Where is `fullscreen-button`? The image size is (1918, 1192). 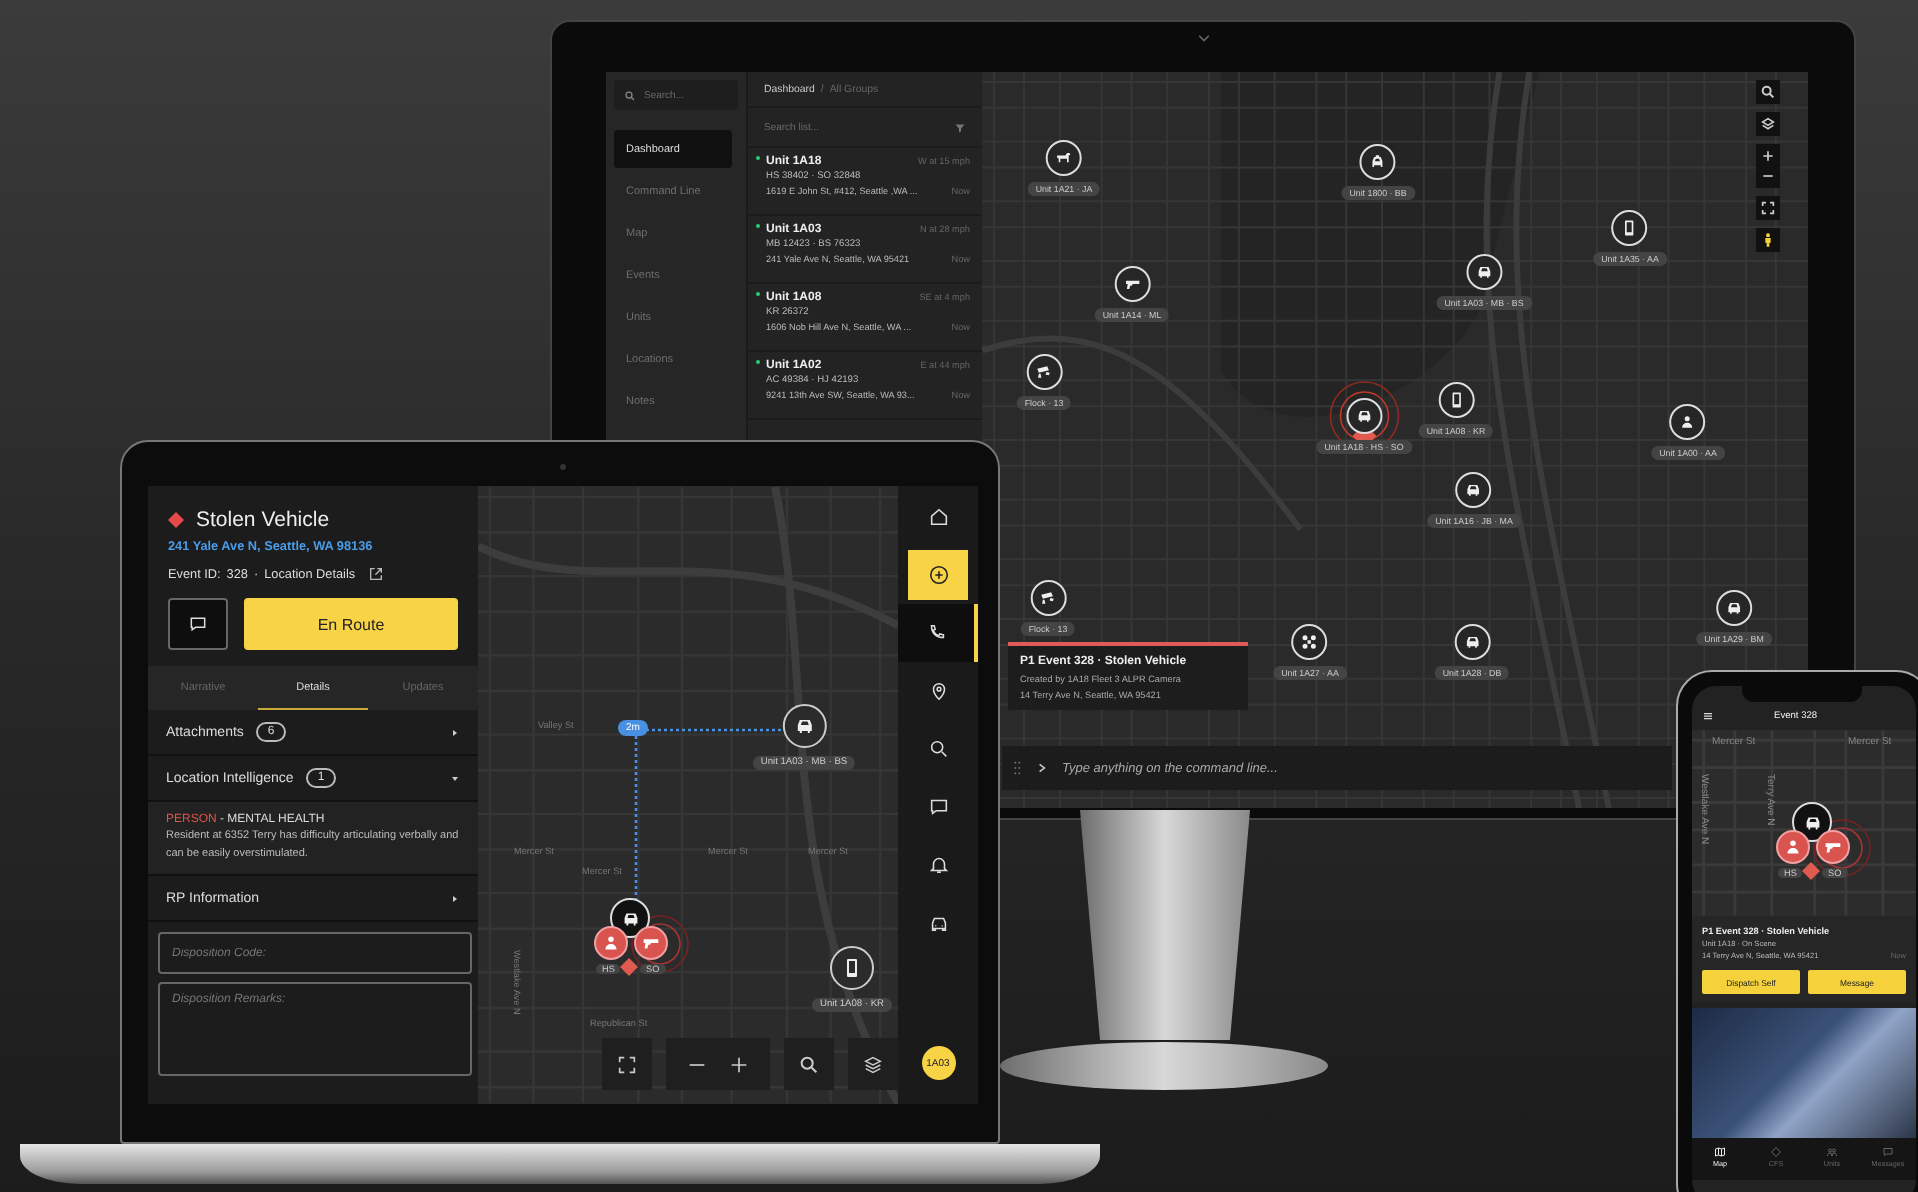 fullscreen-button is located at coordinates (1768, 208).